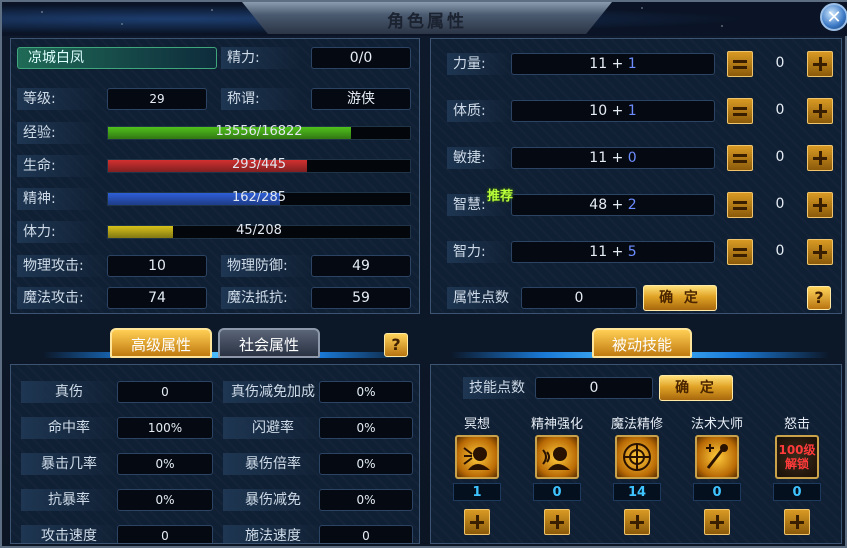  I want to click on adv-label: 暴击几率, so click(69, 464).